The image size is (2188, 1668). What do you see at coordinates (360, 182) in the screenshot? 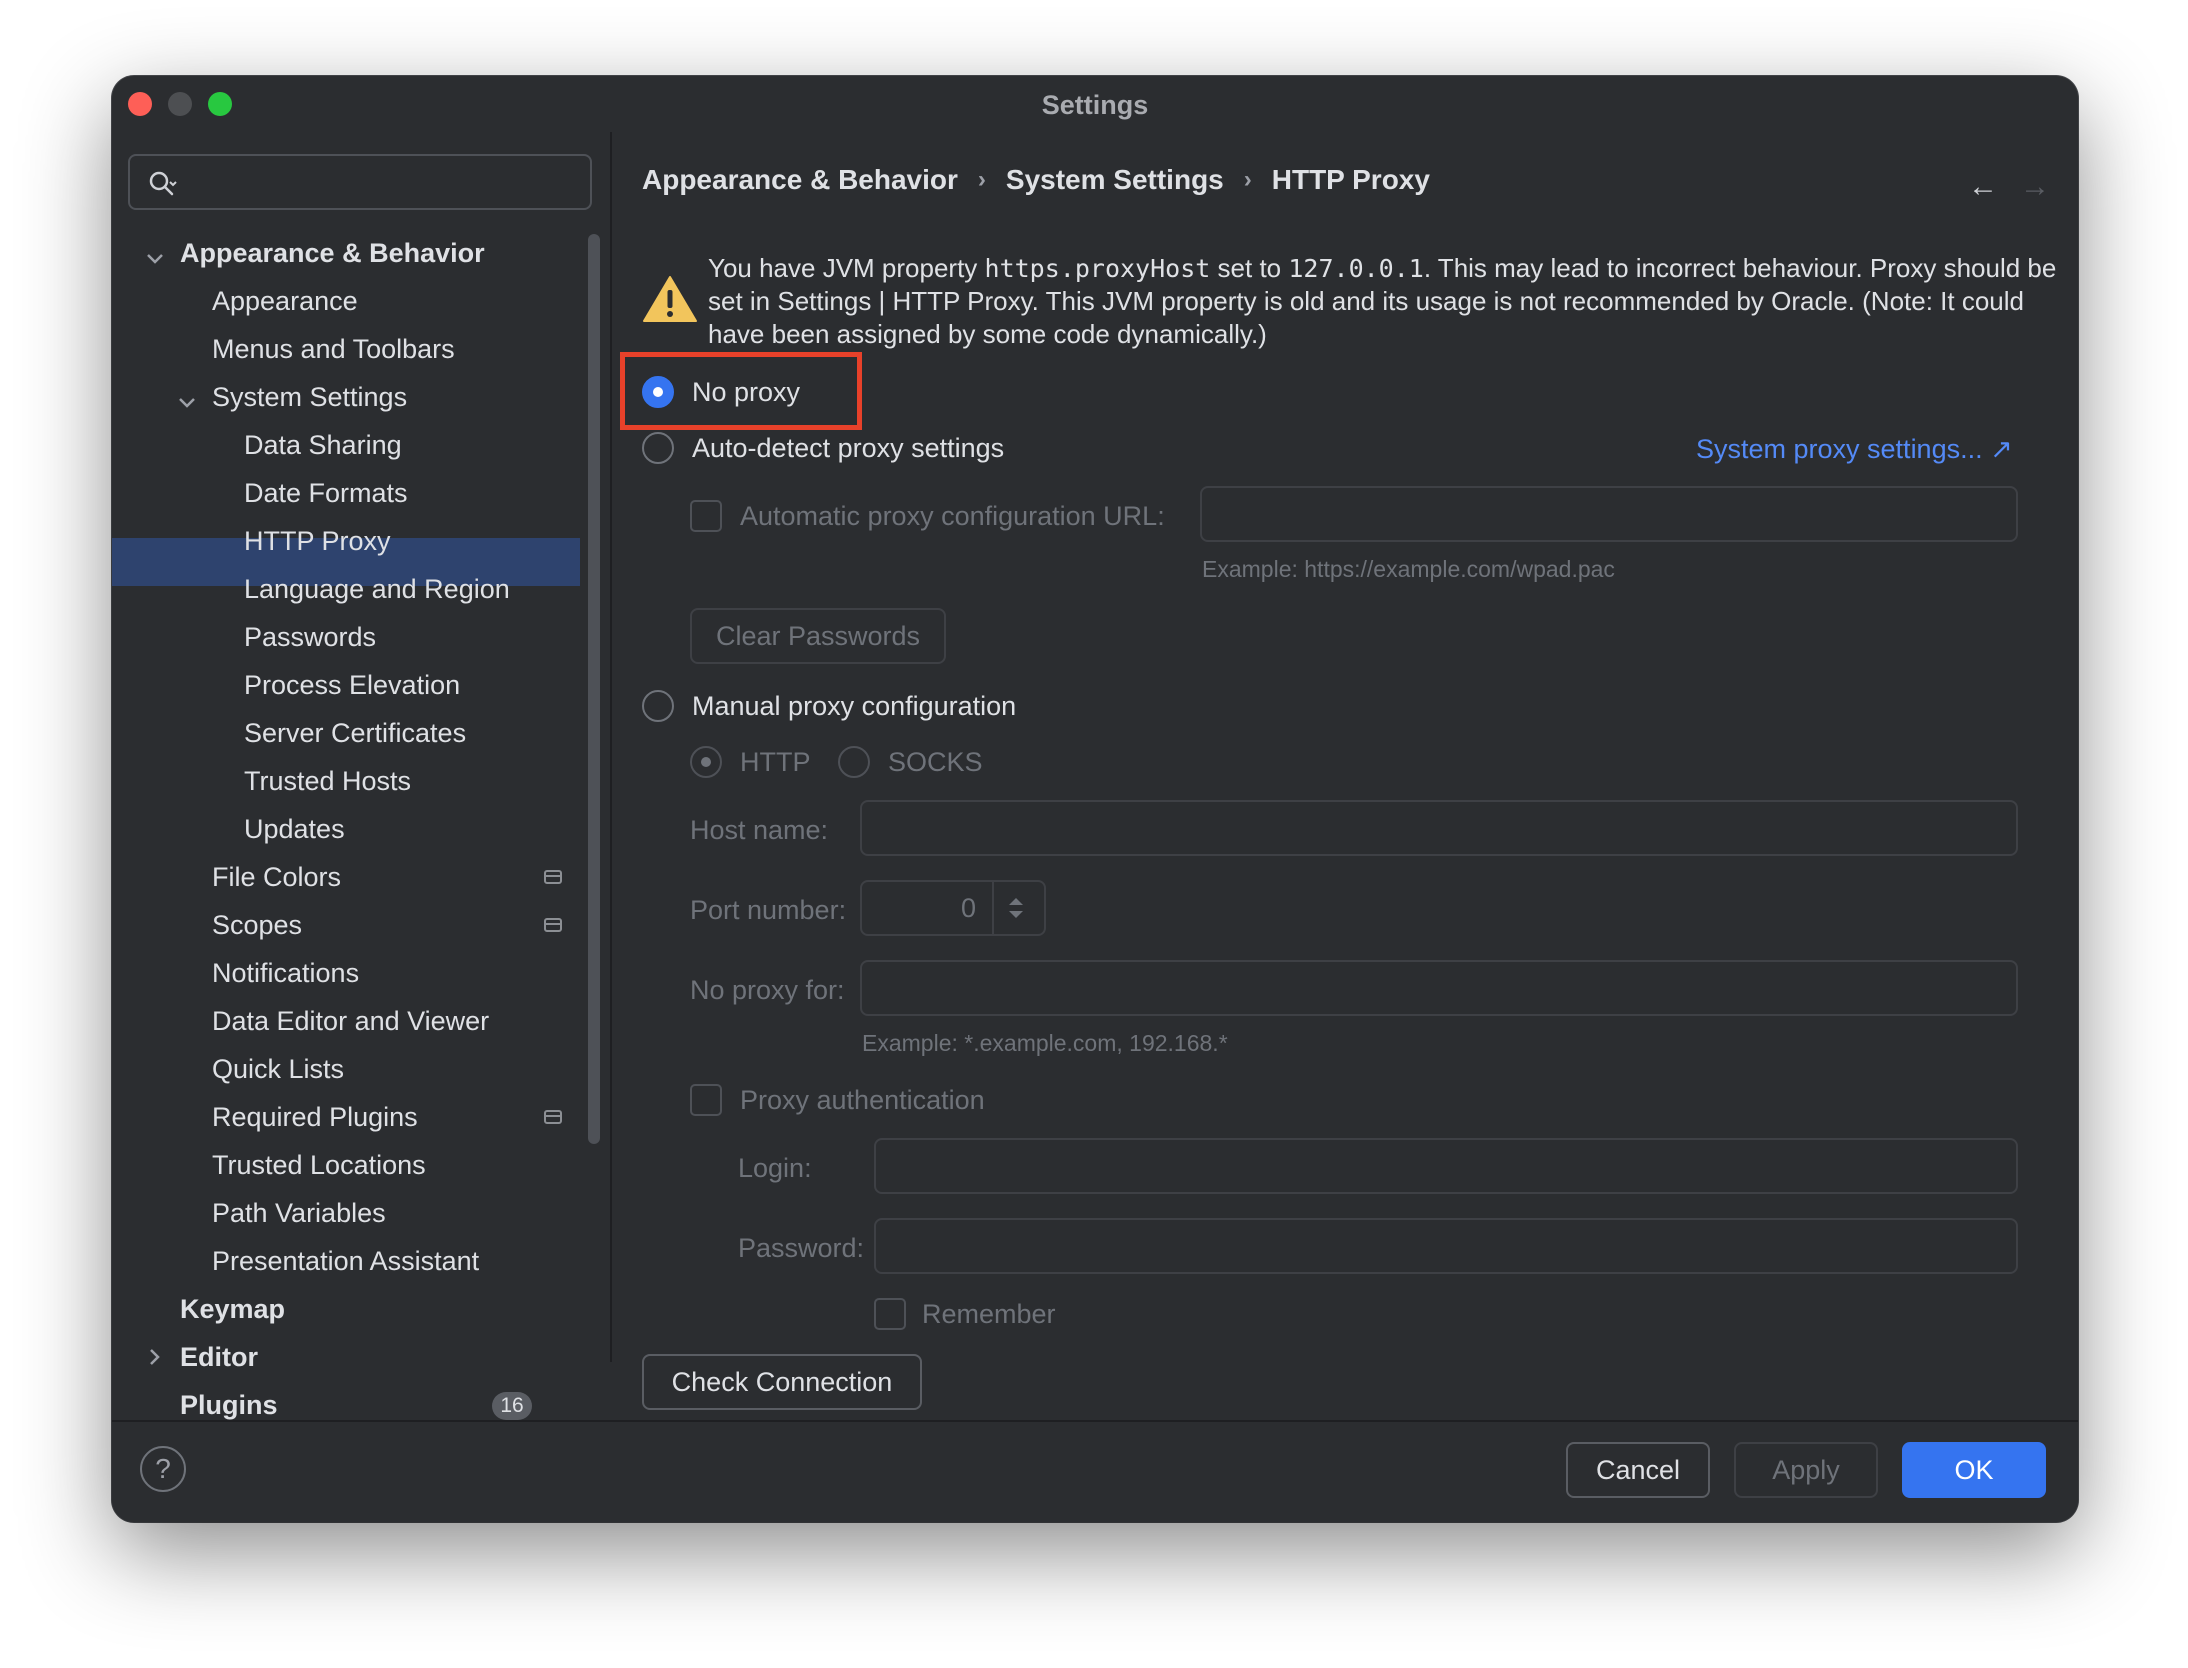
I see `settings-search-input` at bounding box center [360, 182].